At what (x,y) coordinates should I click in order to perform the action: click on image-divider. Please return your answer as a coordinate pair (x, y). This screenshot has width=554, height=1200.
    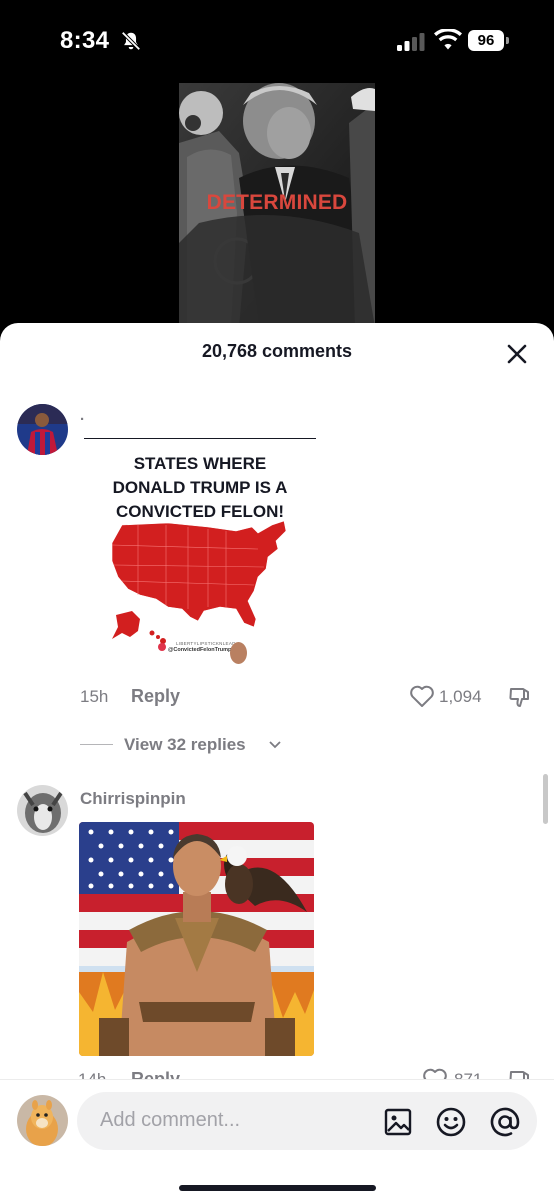
    Looking at the image, I should click on (200, 438).